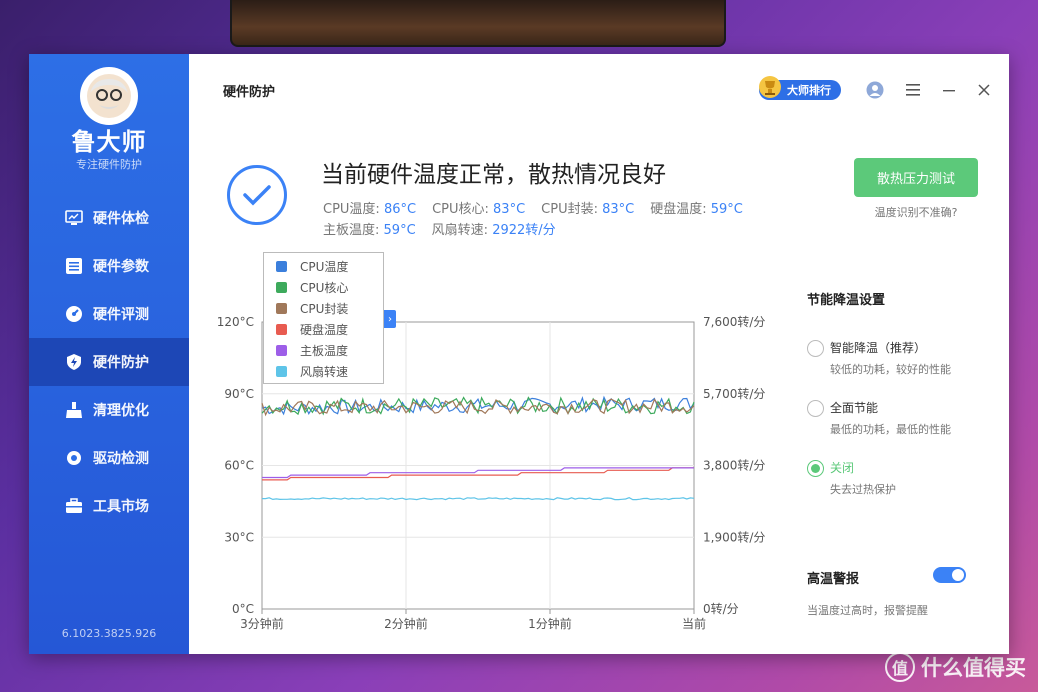 The image size is (1038, 692). I want to click on sidebar-item-tool-market: 工具市场, so click(109, 506).